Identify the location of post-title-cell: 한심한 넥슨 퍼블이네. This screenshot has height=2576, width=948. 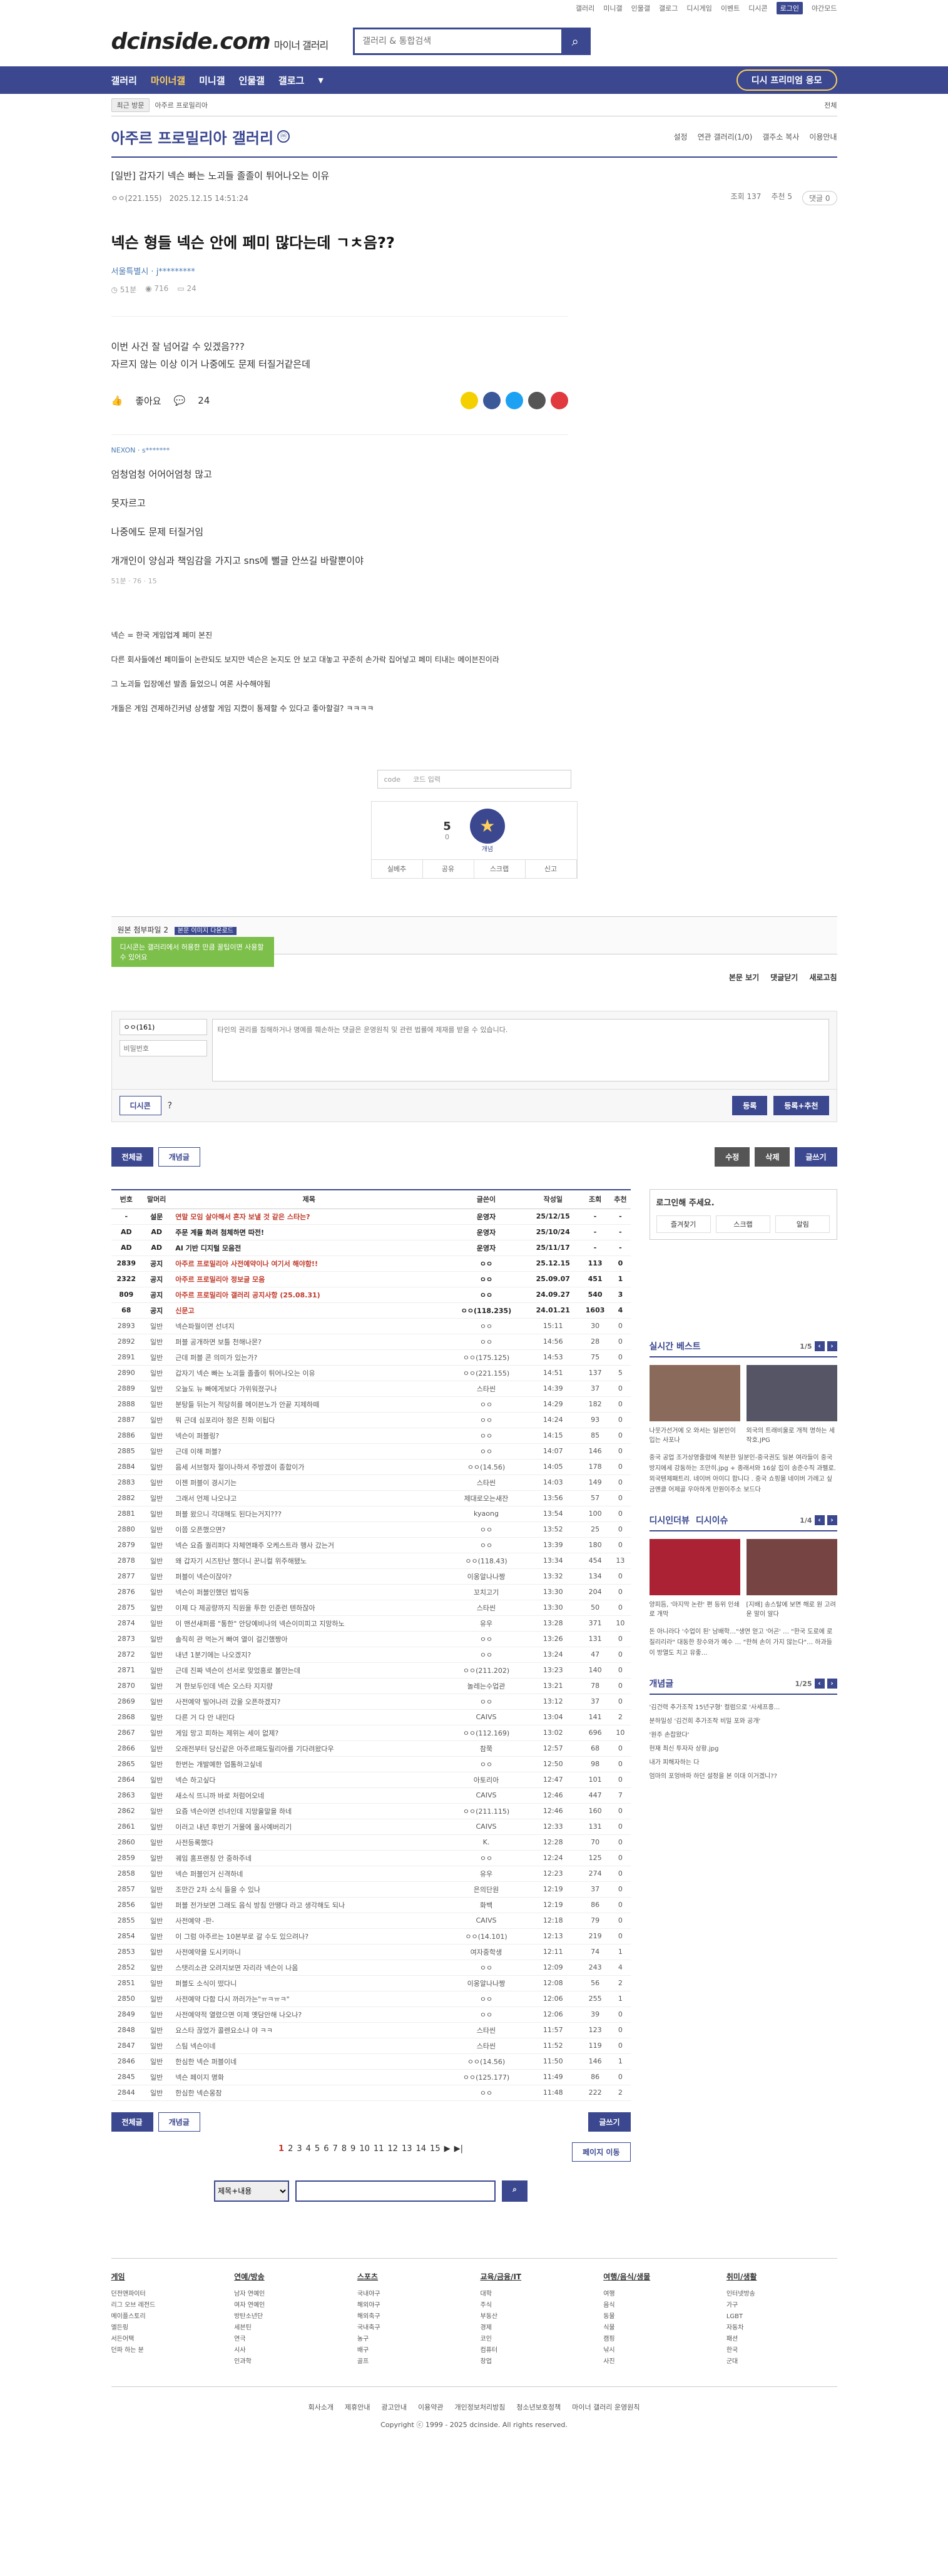
(309, 2061).